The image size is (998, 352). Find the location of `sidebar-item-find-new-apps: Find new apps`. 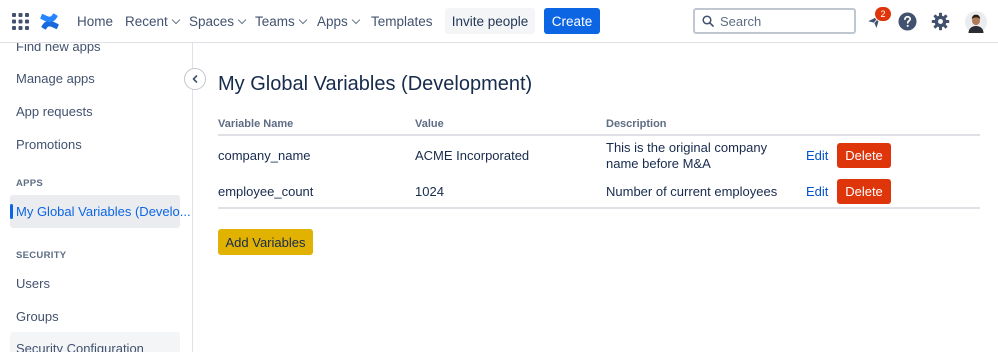

sidebar-item-find-new-apps: Find new apps is located at coordinates (58, 48).